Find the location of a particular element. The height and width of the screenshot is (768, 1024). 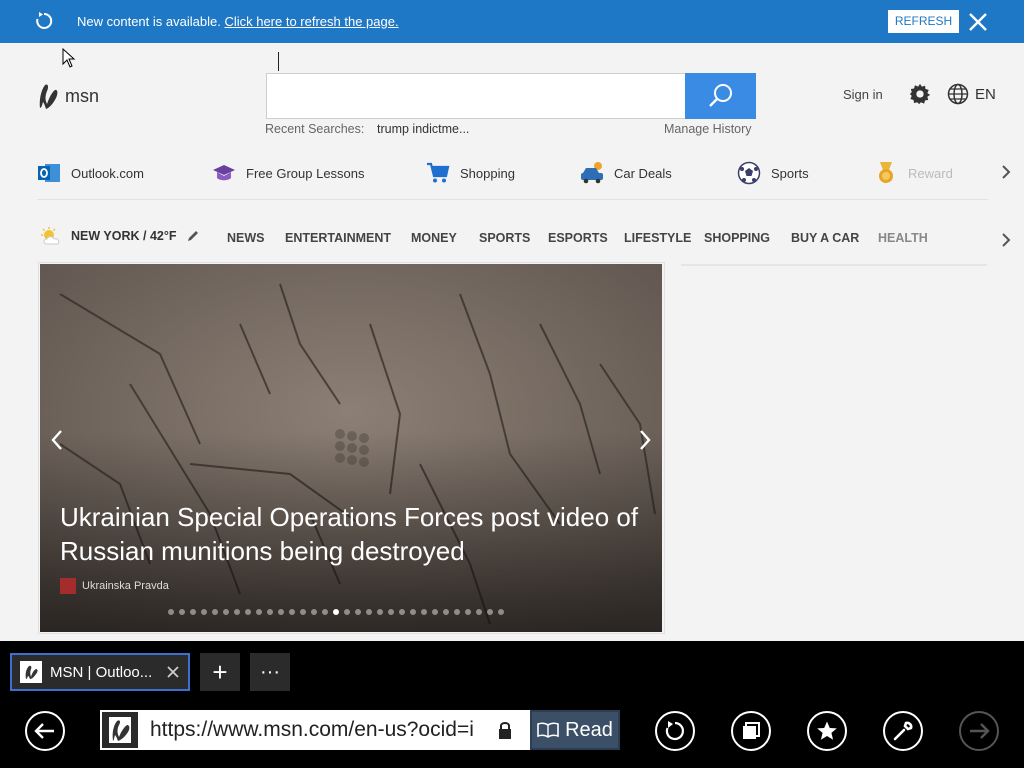

globe-icon is located at coordinates (958, 94).